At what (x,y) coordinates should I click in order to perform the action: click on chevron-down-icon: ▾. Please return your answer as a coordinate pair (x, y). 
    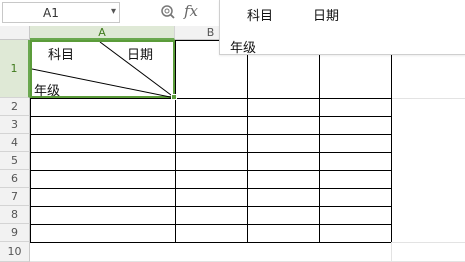
    Looking at the image, I should click on (113, 11).